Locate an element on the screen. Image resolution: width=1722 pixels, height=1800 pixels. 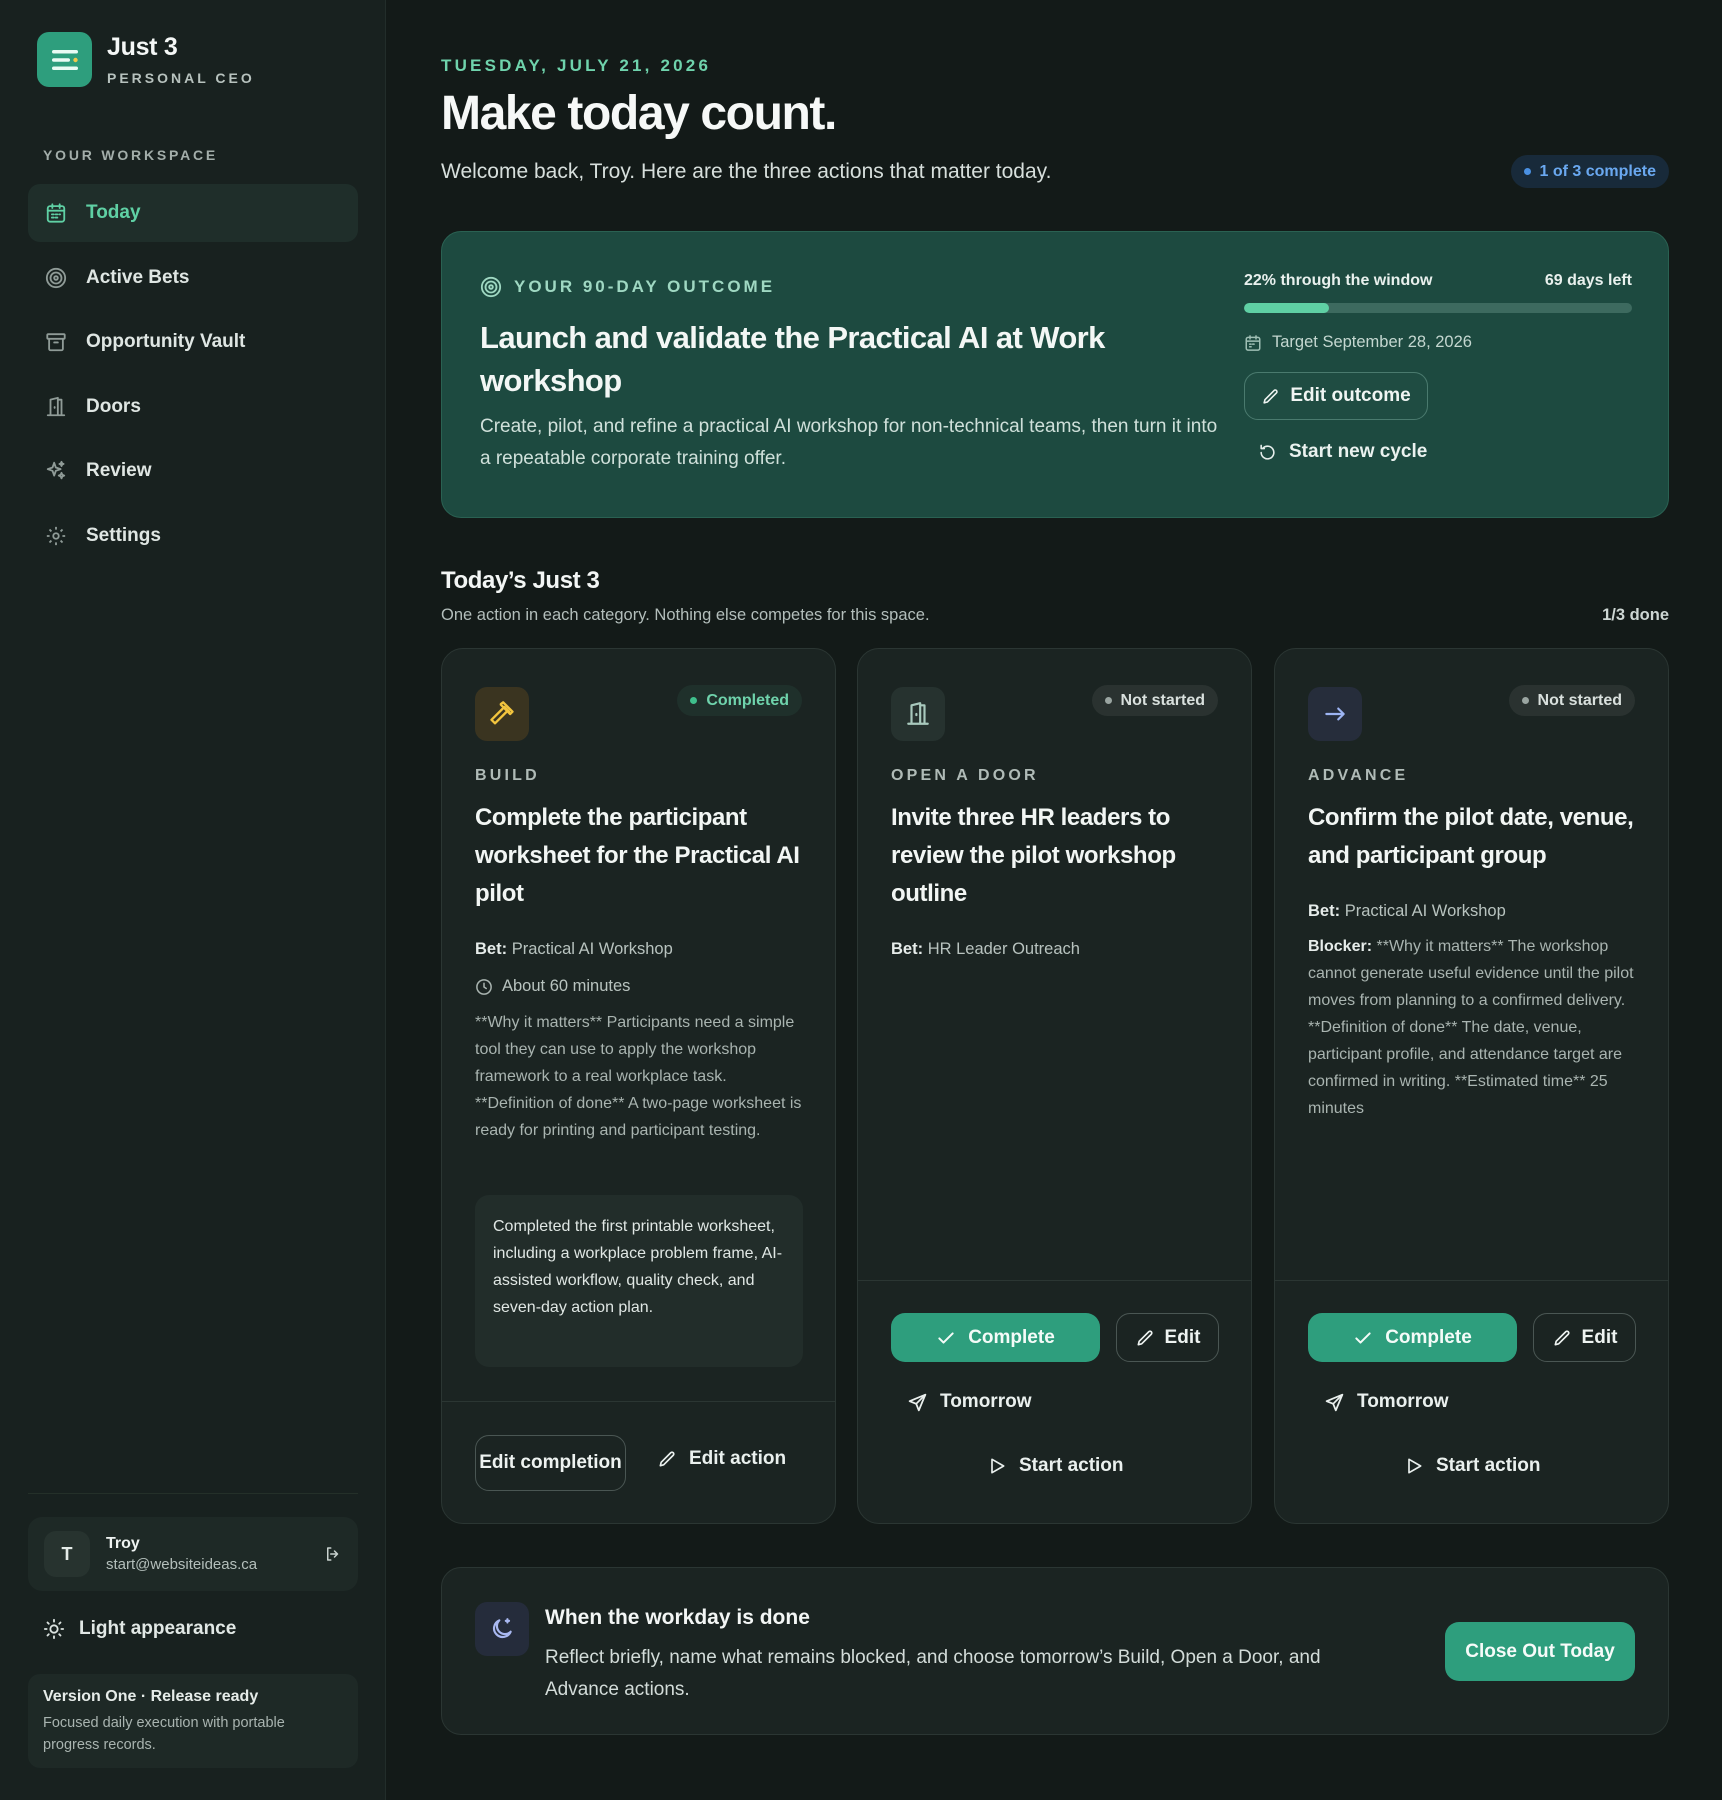
play-icon is located at coordinates (997, 1466).